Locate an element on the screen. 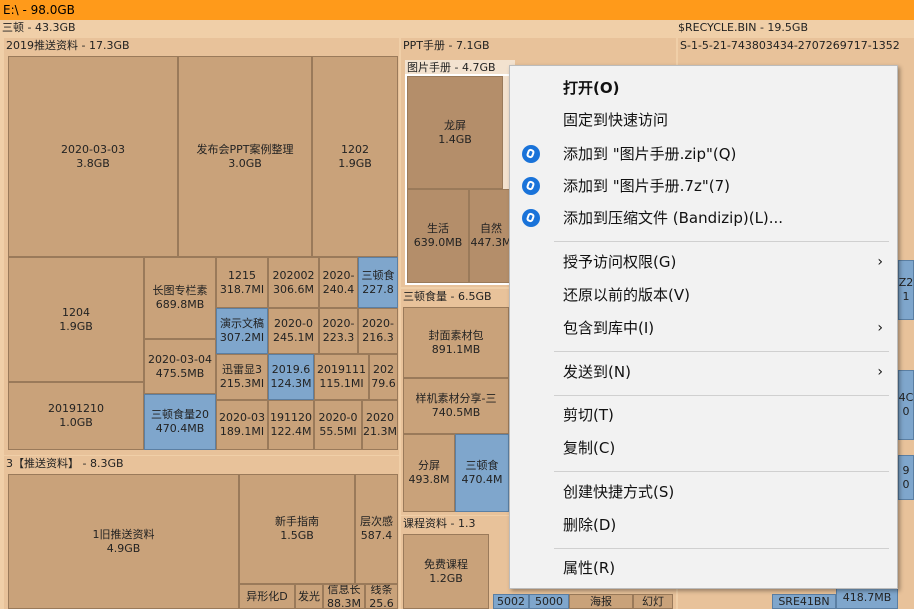 The width and height of the screenshot is (914, 609). menu-item-pin-quick-access: 固定到快速访问 is located at coordinates (703, 120).